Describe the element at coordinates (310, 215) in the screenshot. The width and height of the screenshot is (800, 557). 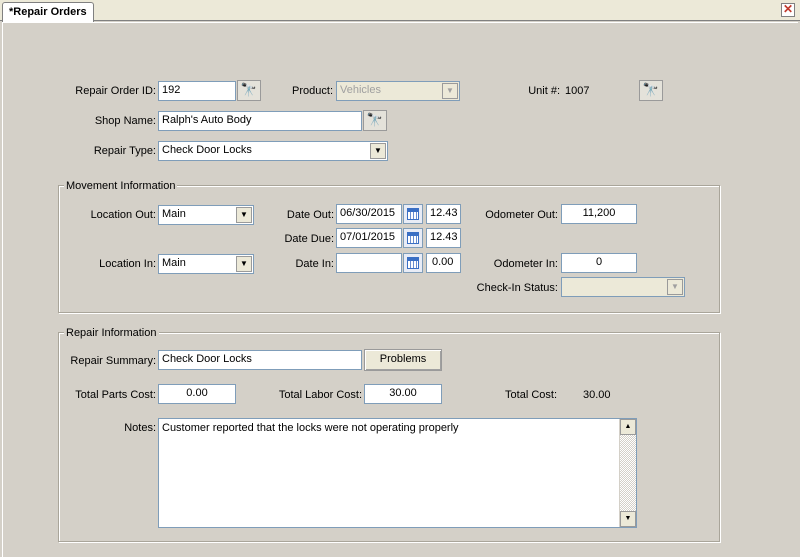
I see `date-out-label: Date Out:` at that location.